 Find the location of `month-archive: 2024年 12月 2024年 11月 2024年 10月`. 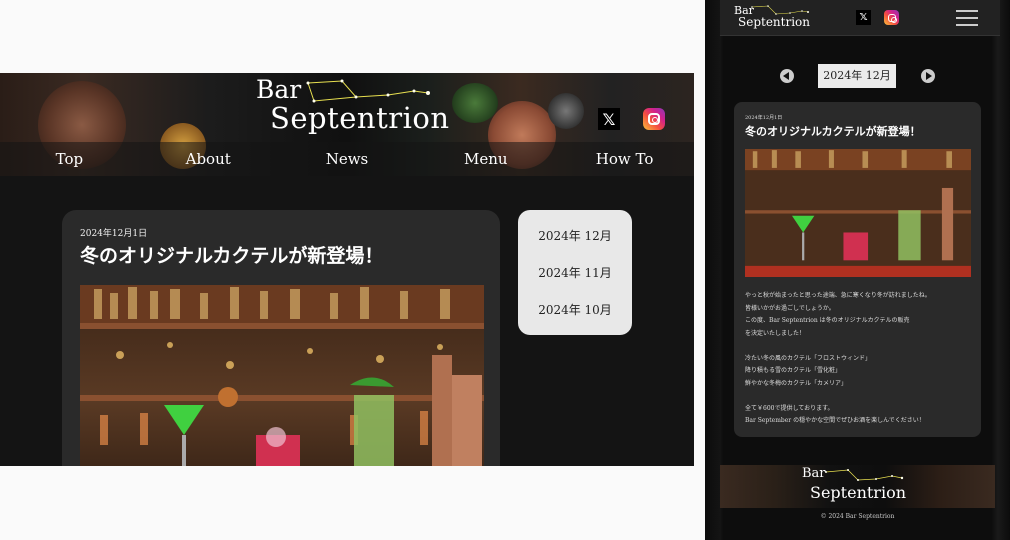

month-archive: 2024年 12月 2024年 11月 2024年 10月 is located at coordinates (575, 272).